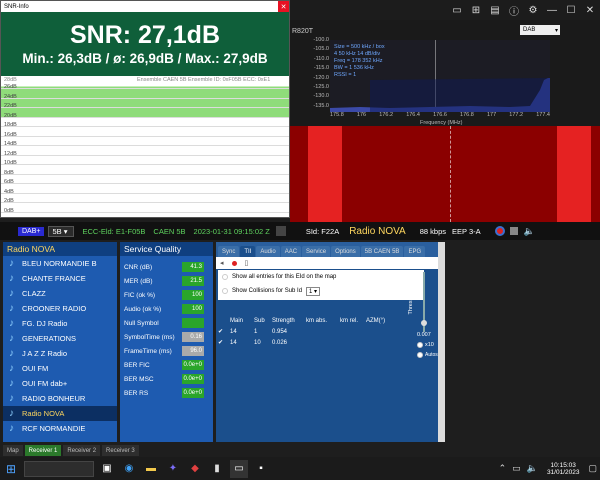  What do you see at coordinates (323, 321) in the screenshot?
I see `tii-column-header: km abs.` at bounding box center [323, 321].